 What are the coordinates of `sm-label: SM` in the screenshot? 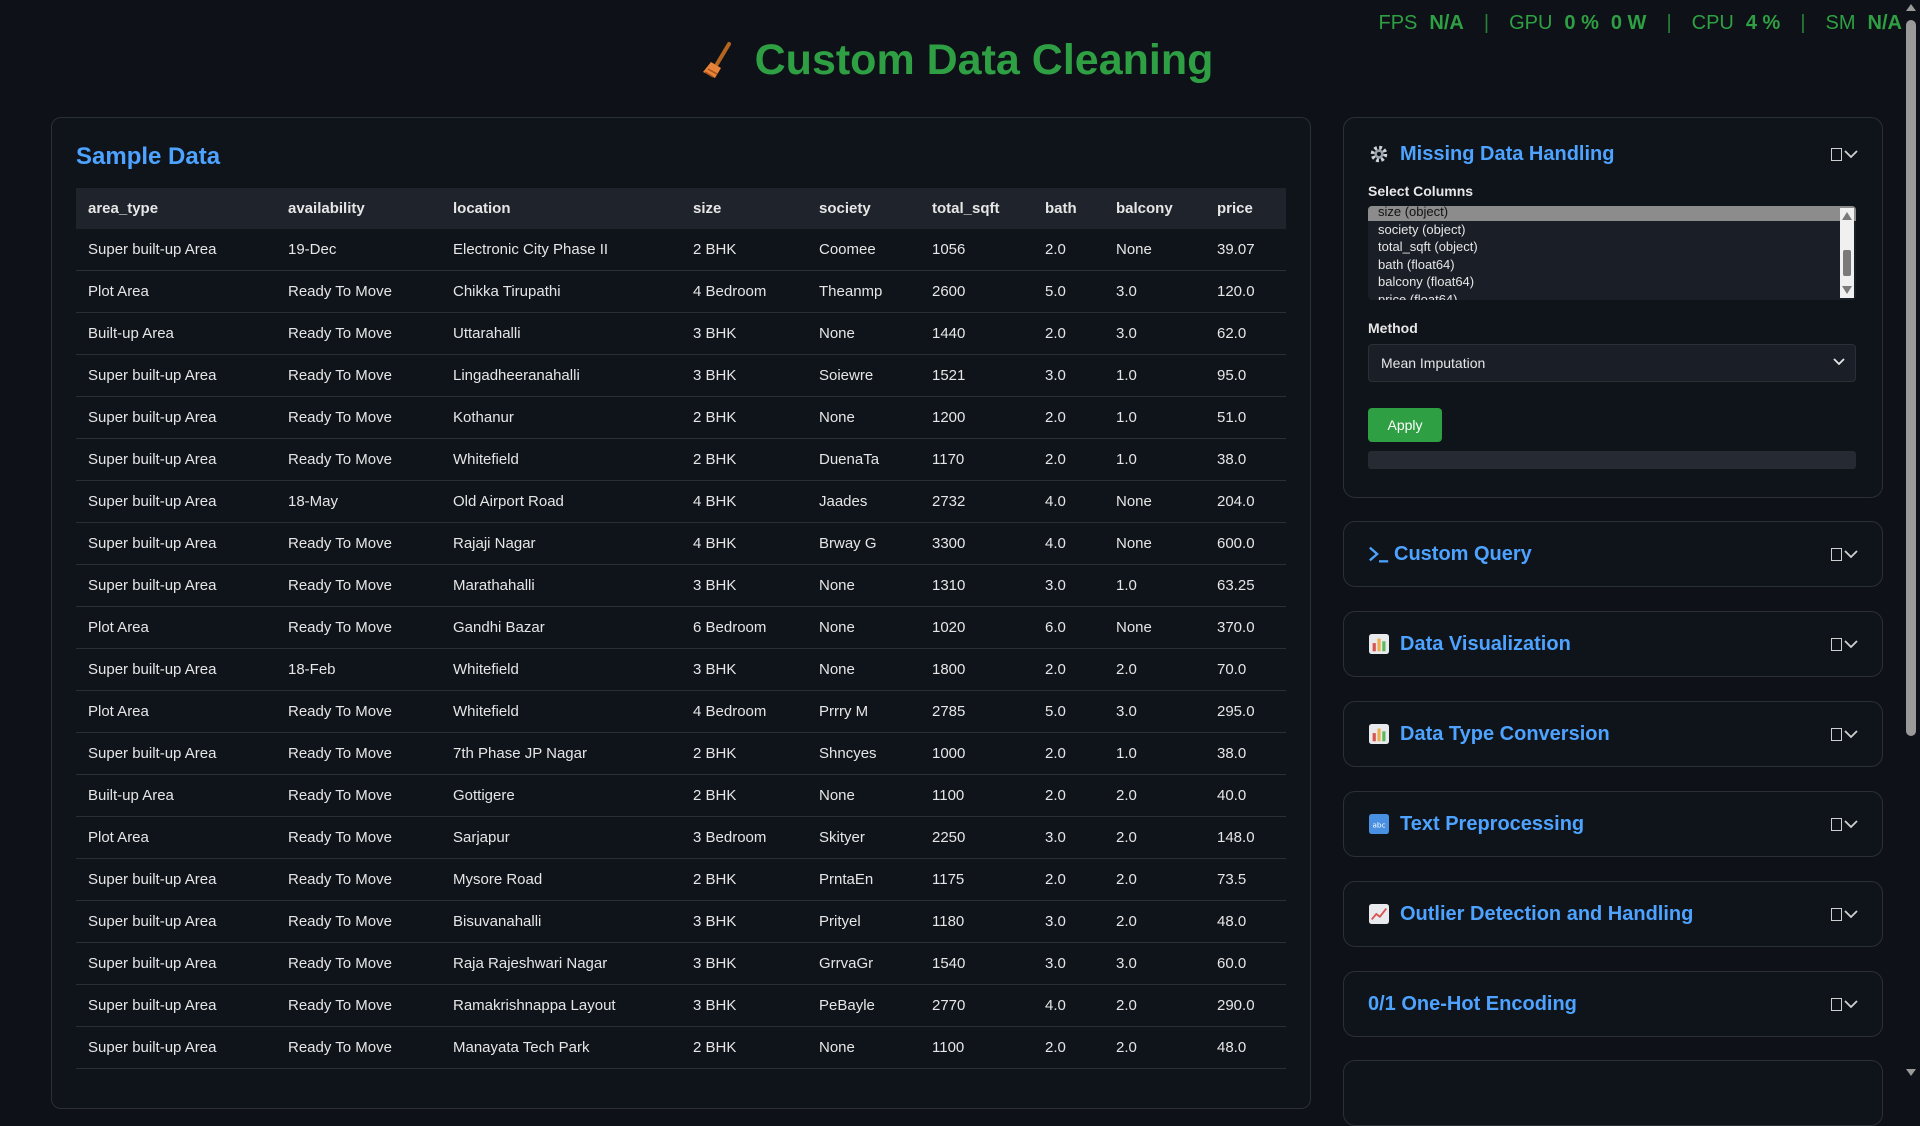 It's located at (1840, 23).